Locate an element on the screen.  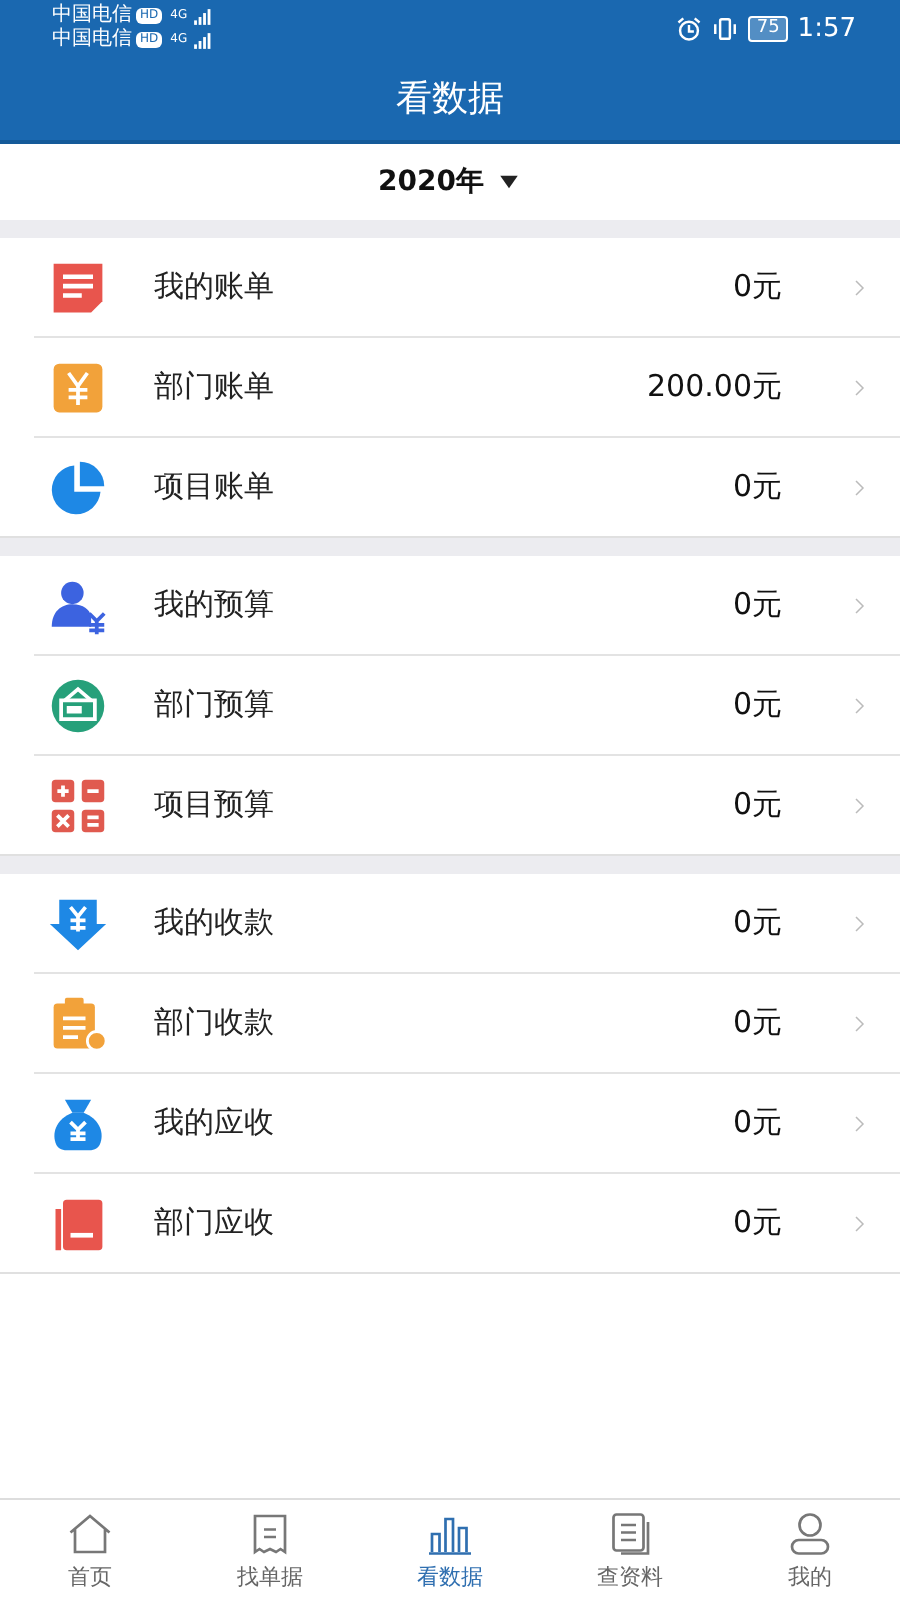
item-label: 部门账单 is located at coordinates (214, 387).